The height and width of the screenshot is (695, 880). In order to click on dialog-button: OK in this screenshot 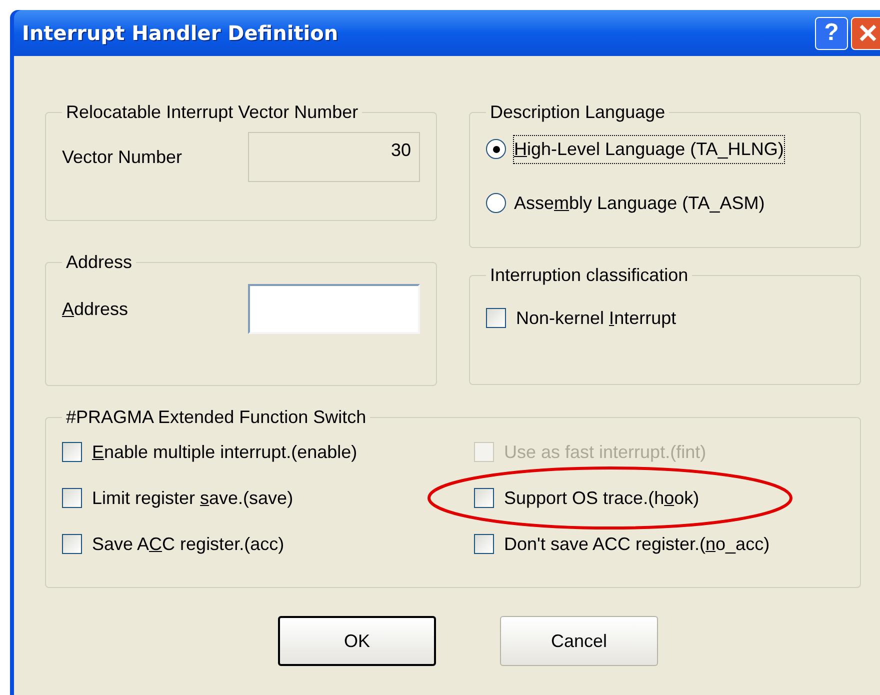, I will do `click(357, 641)`.